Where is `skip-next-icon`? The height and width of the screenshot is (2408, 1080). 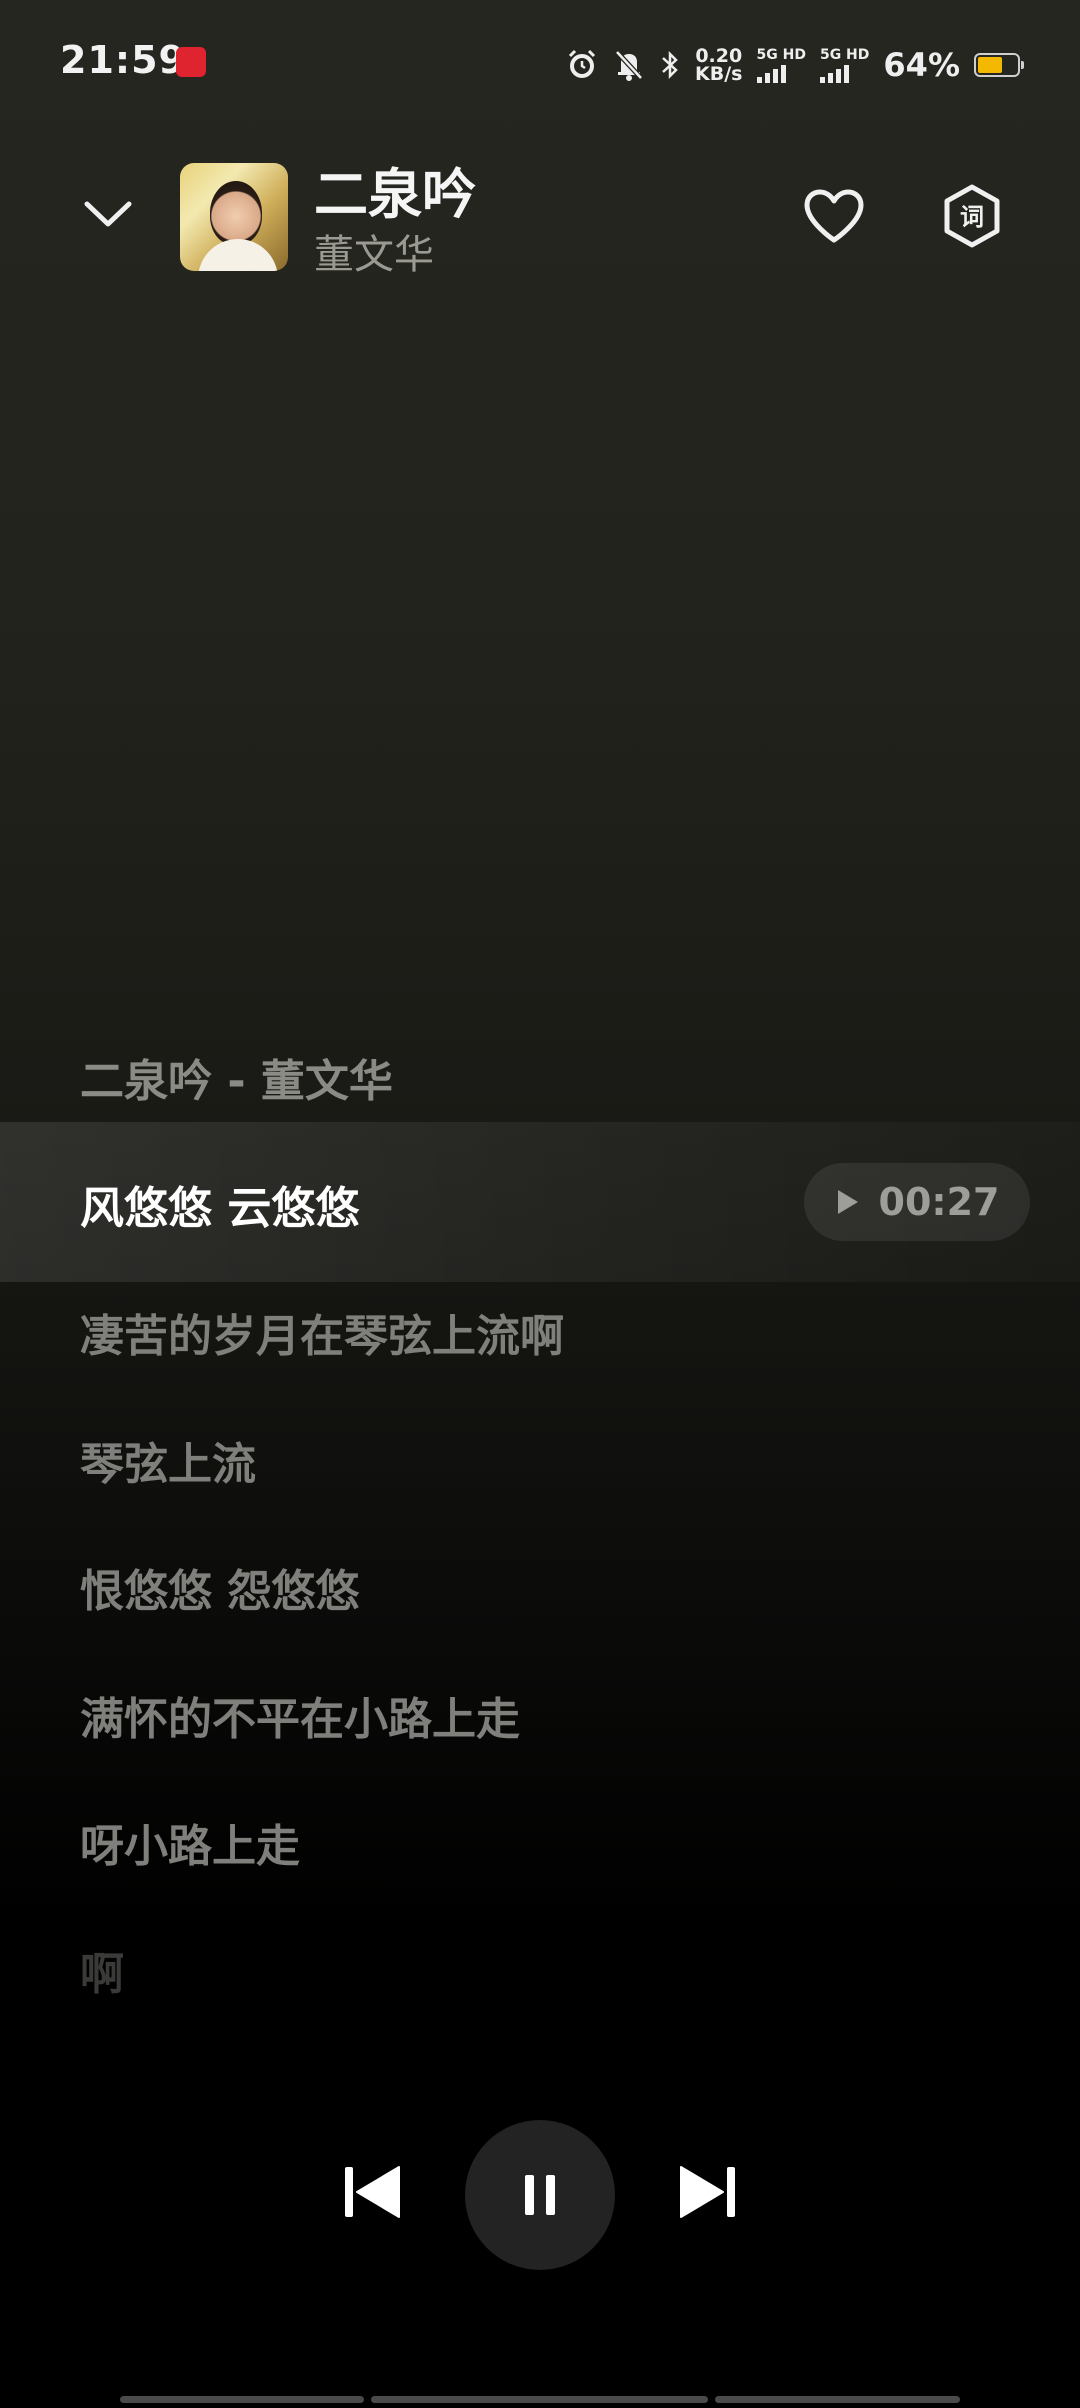 skip-next-icon is located at coordinates (707, 2192).